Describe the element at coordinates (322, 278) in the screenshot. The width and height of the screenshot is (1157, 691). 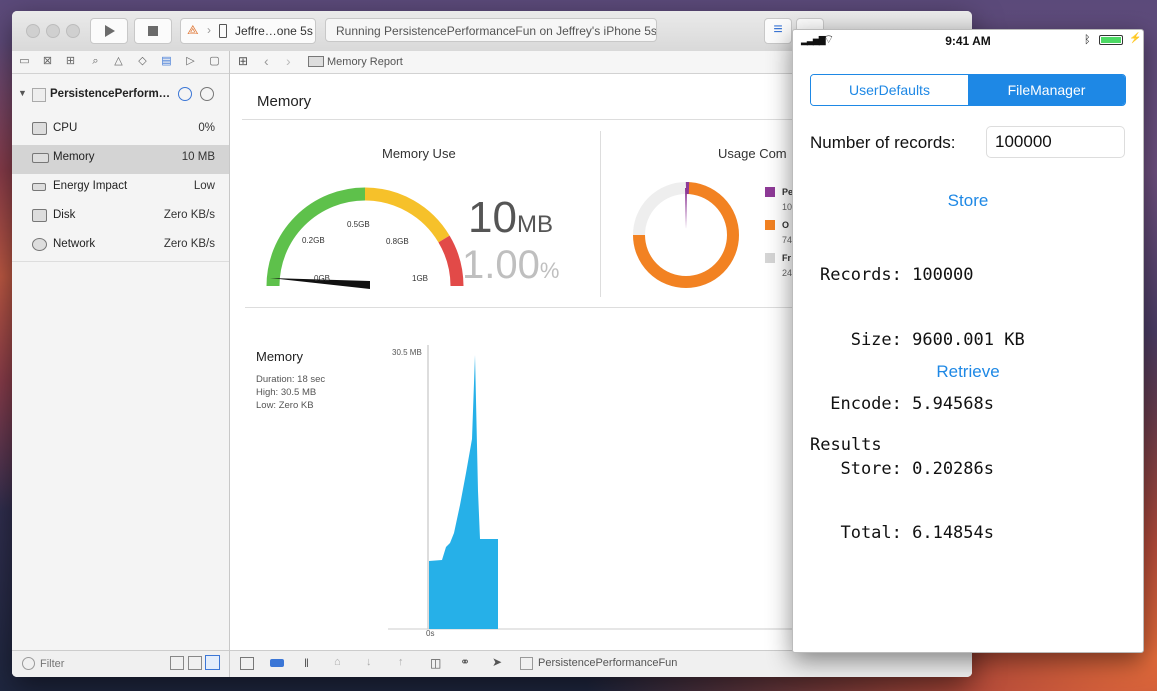
I see `tick-label: 0GB` at that location.